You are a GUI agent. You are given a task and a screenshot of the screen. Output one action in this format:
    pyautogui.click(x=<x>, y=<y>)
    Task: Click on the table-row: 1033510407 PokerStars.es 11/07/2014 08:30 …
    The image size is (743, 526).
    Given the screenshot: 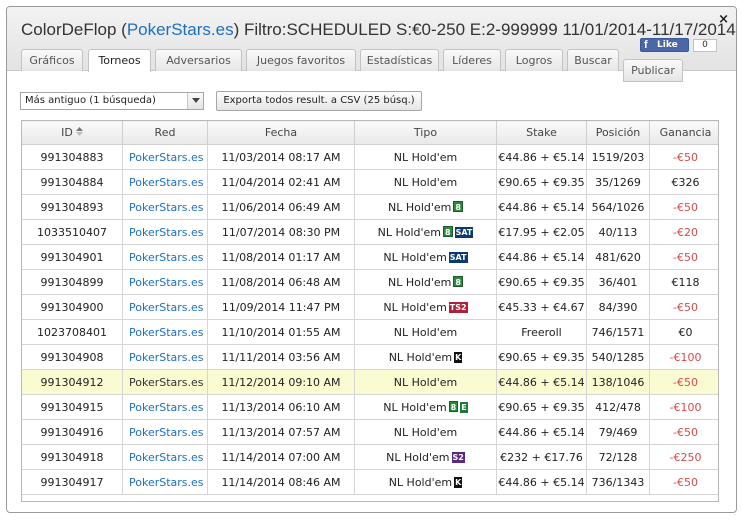 What is the action you would take?
    pyautogui.click(x=370, y=232)
    